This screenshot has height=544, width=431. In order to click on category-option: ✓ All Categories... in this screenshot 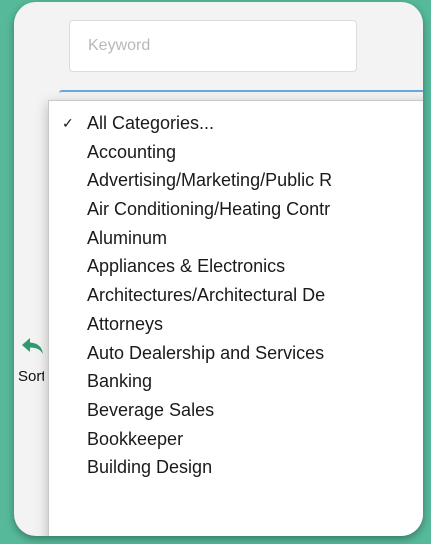, I will do `click(236, 123)`.